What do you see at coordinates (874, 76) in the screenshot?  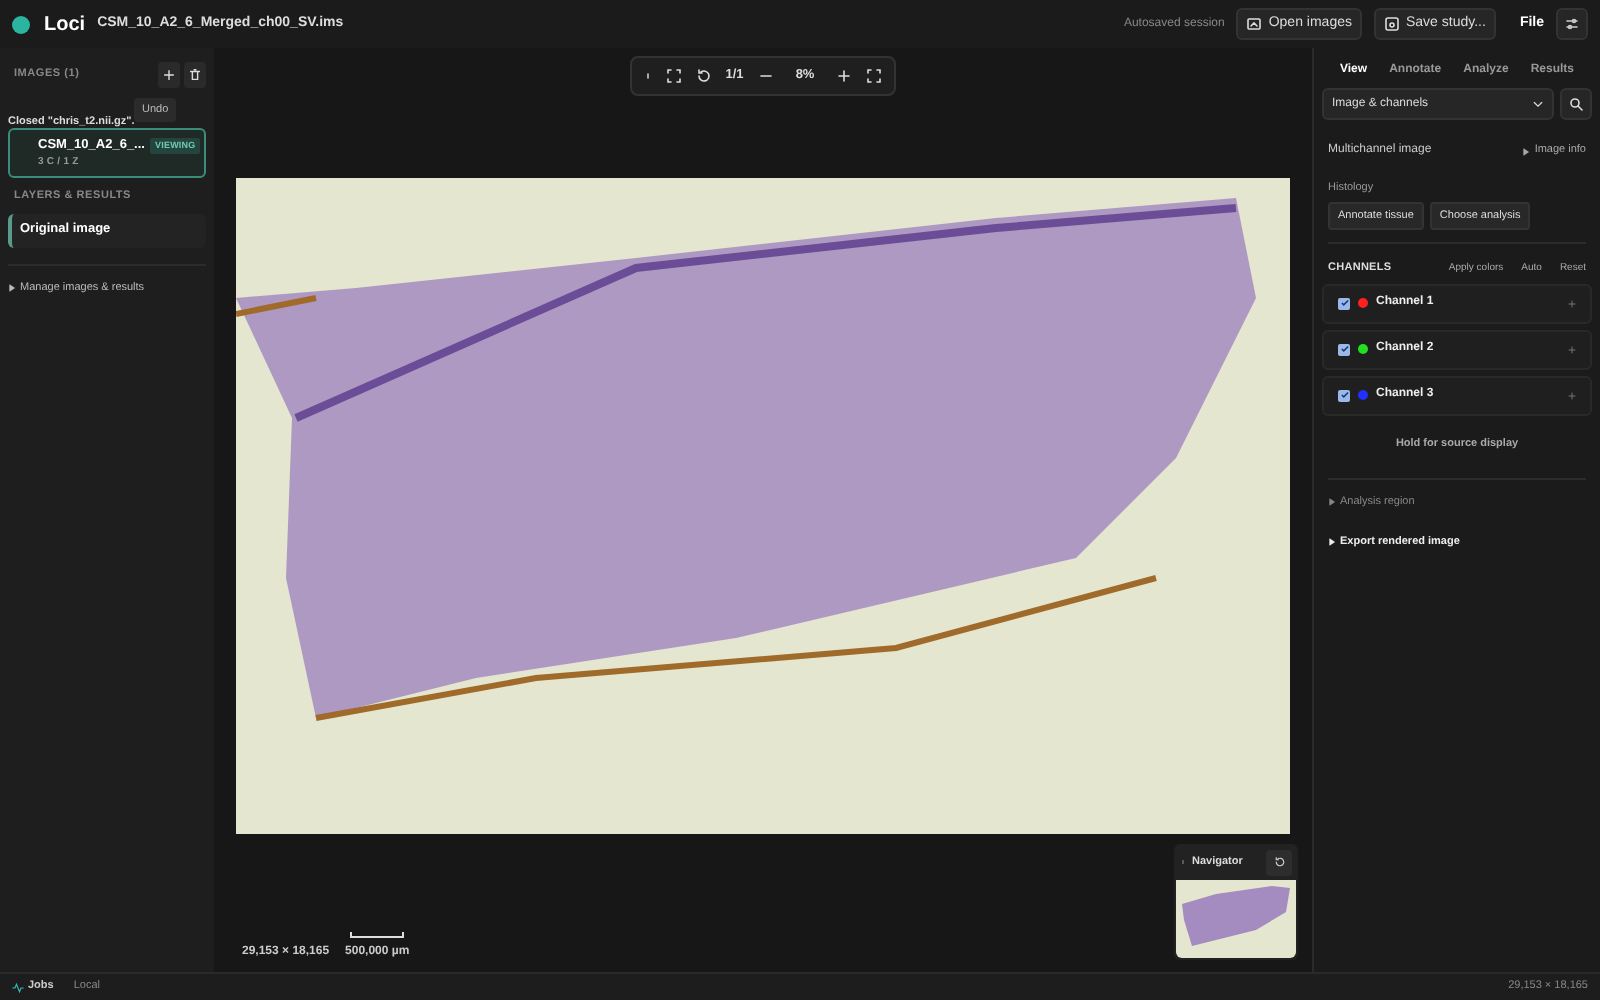 I see `fullscreen-icon` at bounding box center [874, 76].